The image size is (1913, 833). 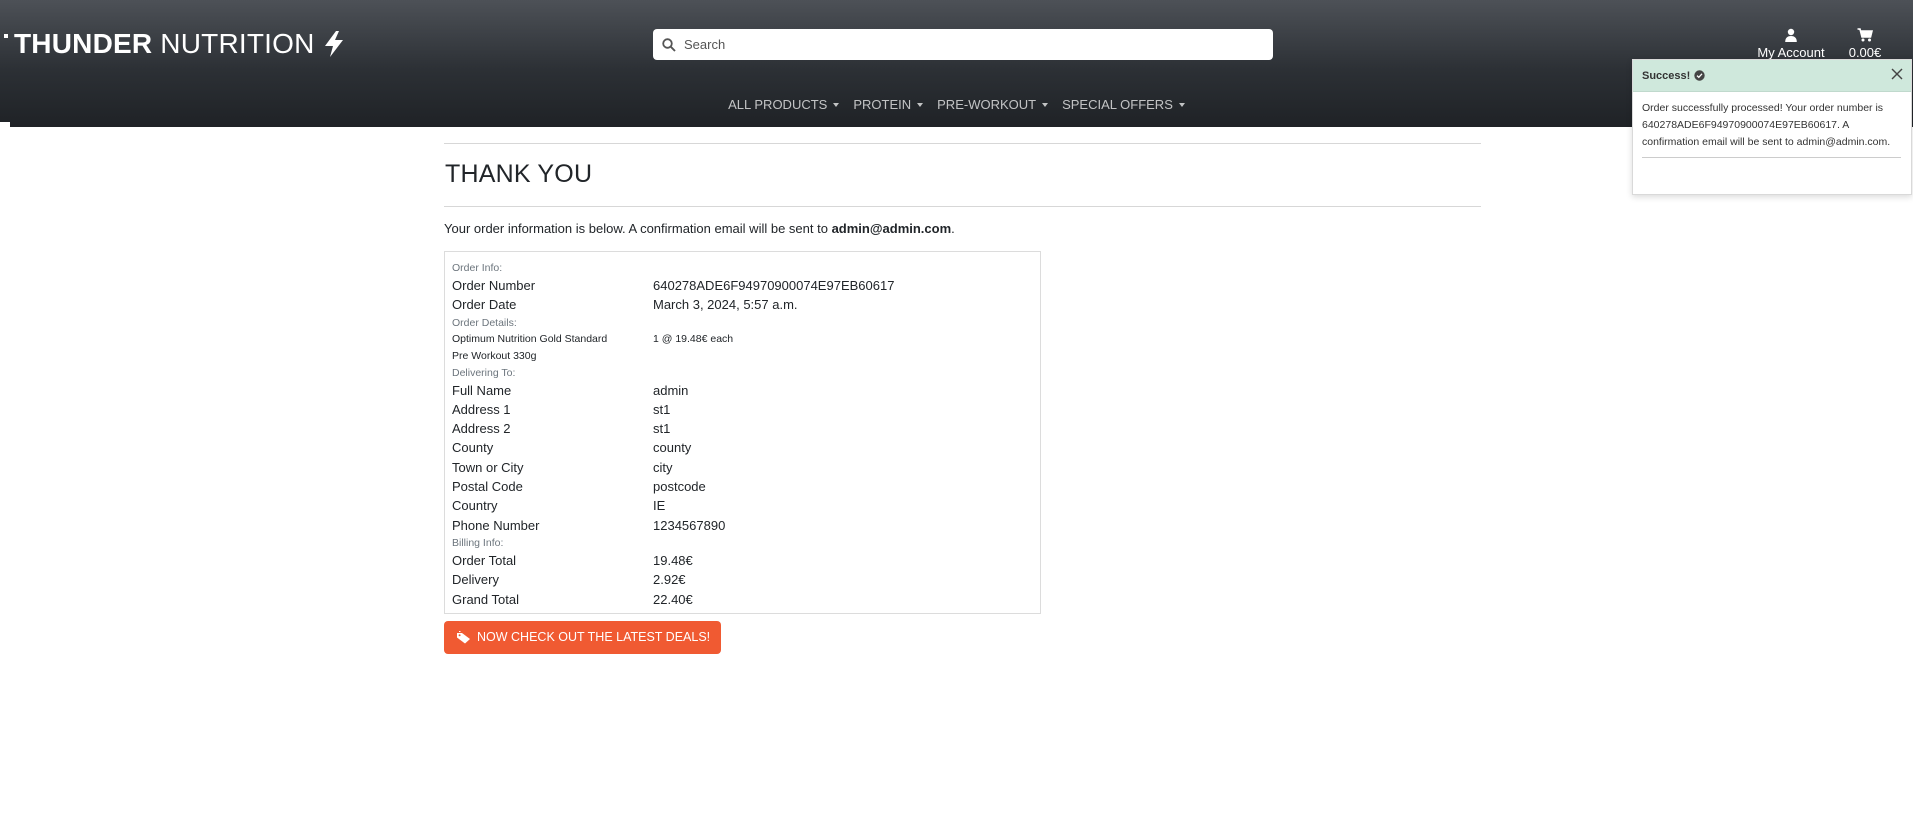 I want to click on tag-icon, so click(x=463, y=637).